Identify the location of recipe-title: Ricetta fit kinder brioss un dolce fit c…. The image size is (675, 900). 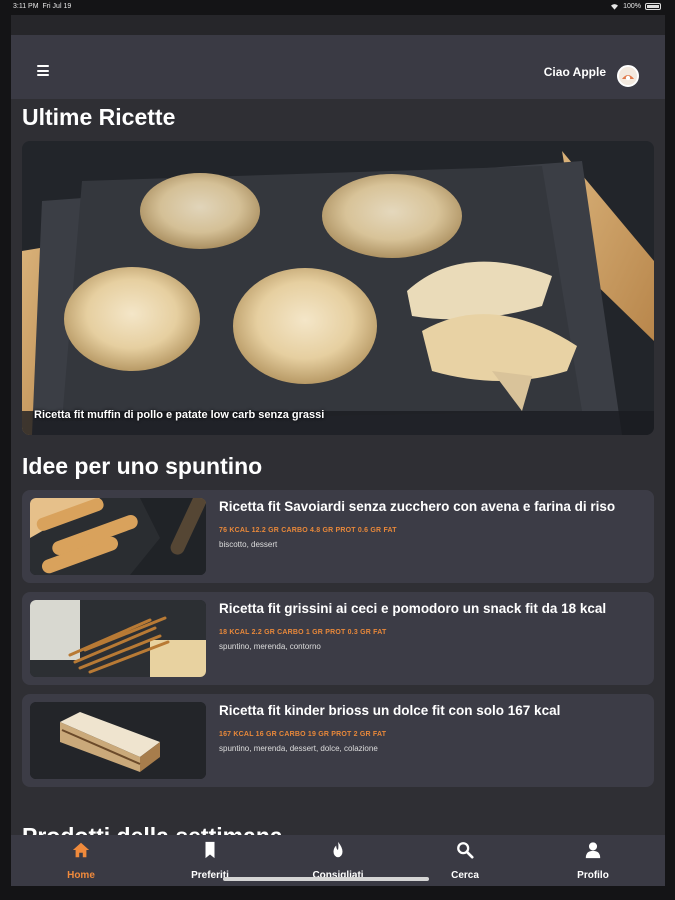
(390, 710).